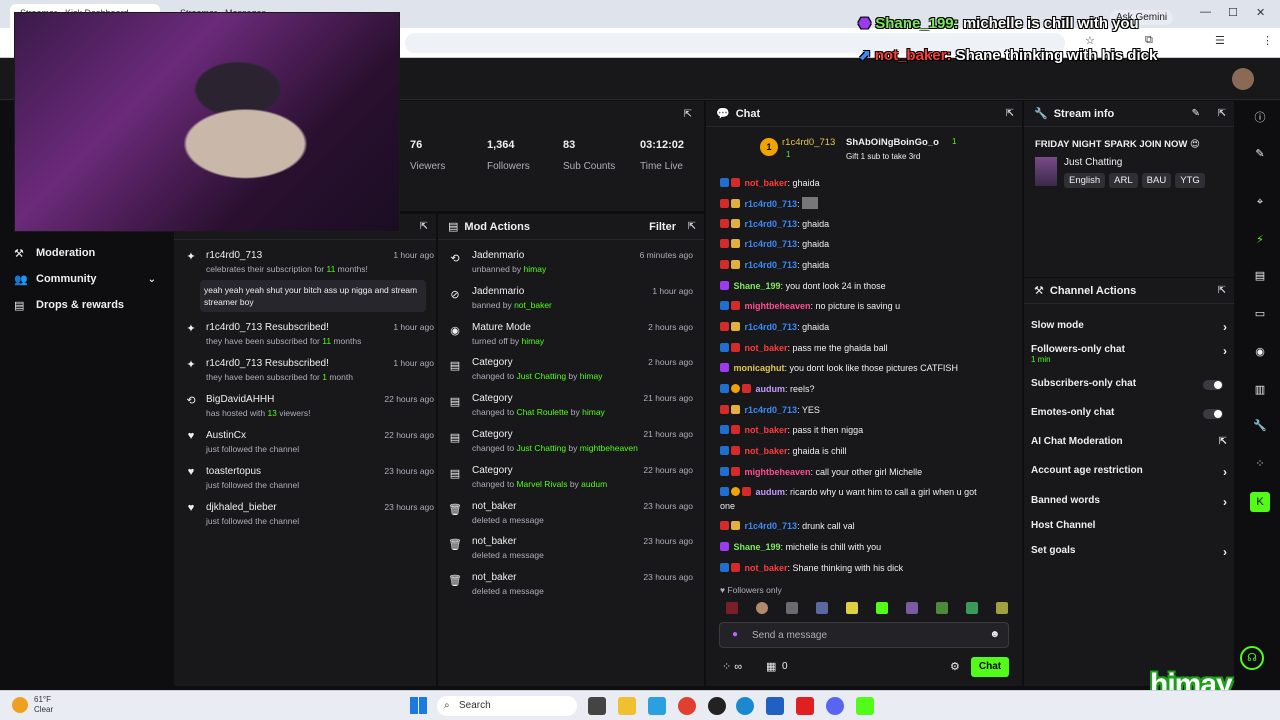 The width and height of the screenshot is (1280, 720). Describe the element at coordinates (1260, 276) in the screenshot. I see `document-icon: ▤` at that location.